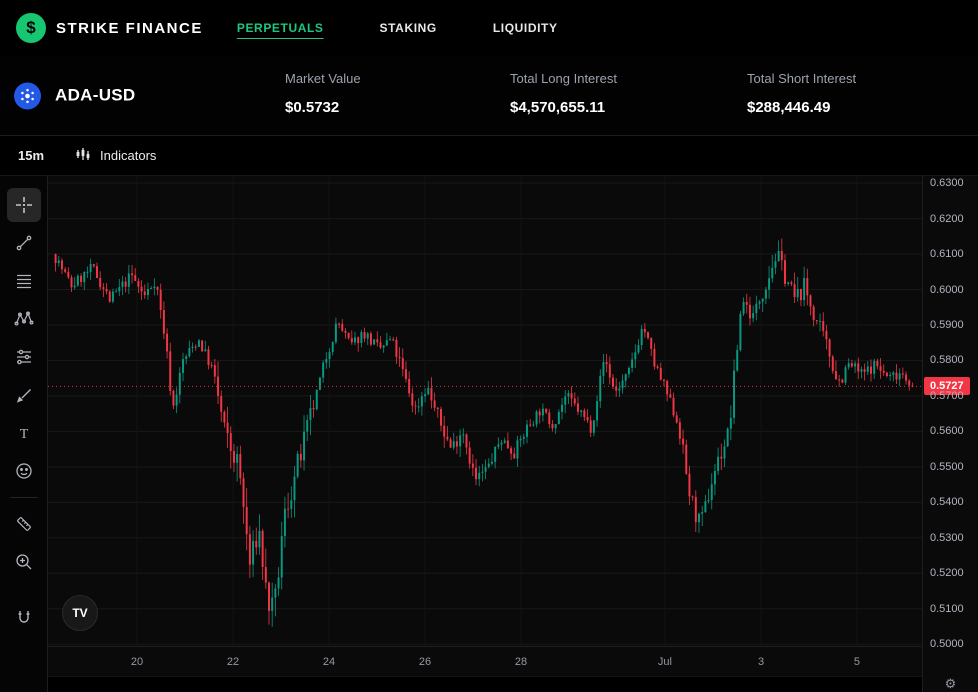  I want to click on brush-tool-icon, so click(24, 395).